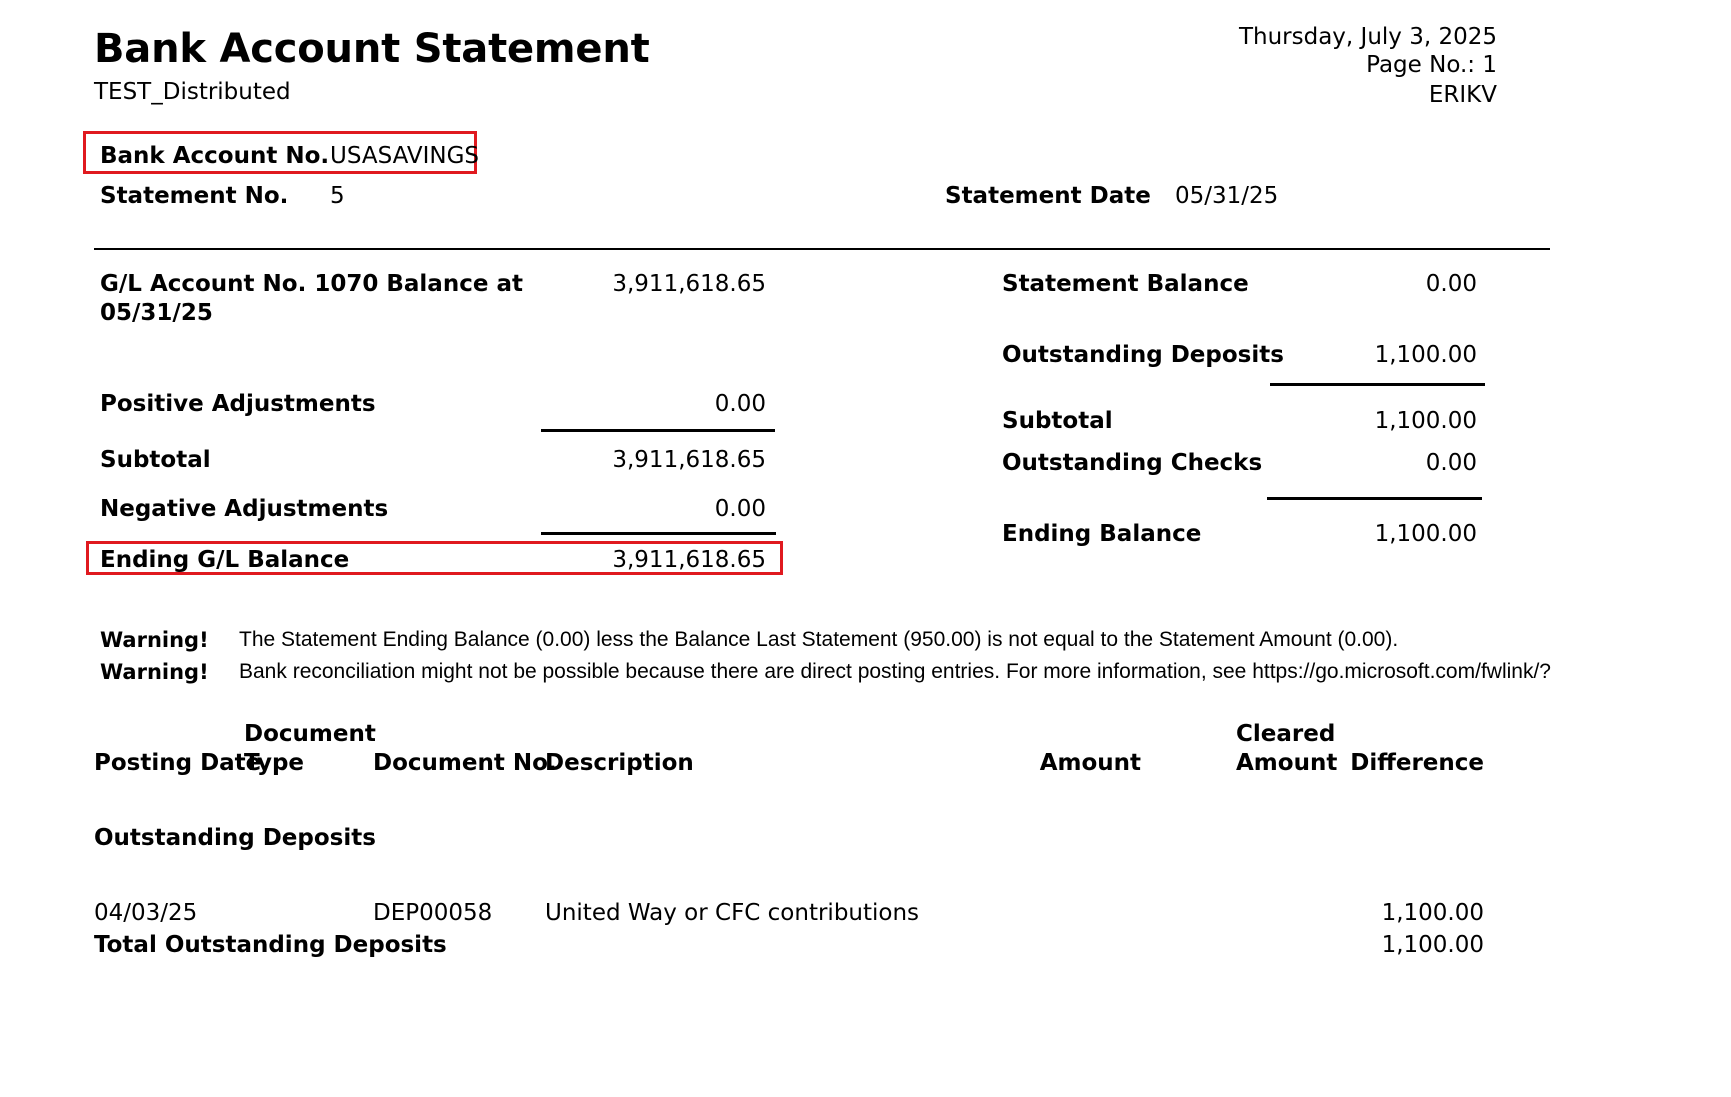 The width and height of the screenshot is (1731, 1097). Describe the element at coordinates (740, 404) in the screenshot. I see `positive-adjustments-value: 0.00` at that location.